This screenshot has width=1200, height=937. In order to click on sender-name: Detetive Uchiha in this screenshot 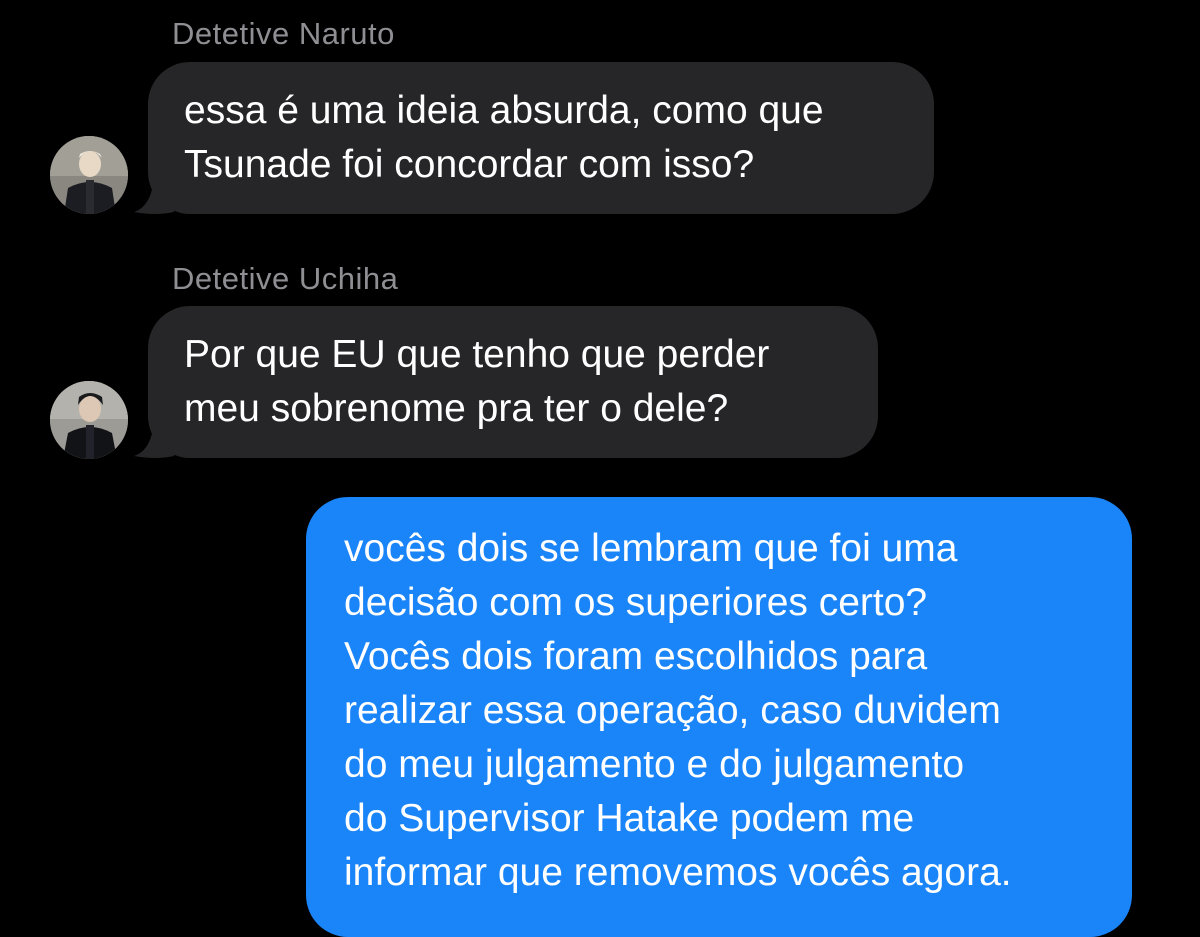, I will do `click(285, 278)`.